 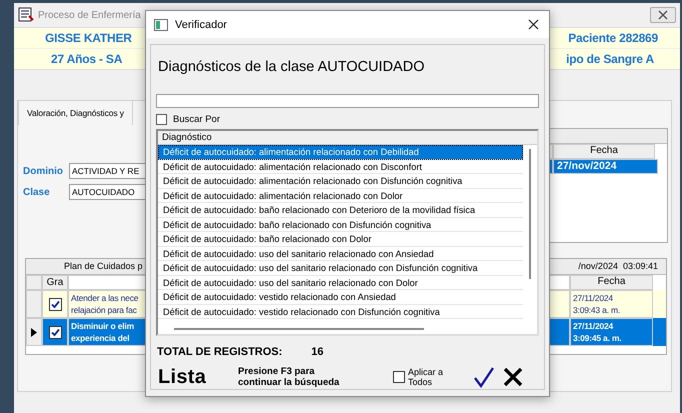 What do you see at coordinates (196, 119) in the screenshot?
I see `checkbox-label: Buscar Por` at bounding box center [196, 119].